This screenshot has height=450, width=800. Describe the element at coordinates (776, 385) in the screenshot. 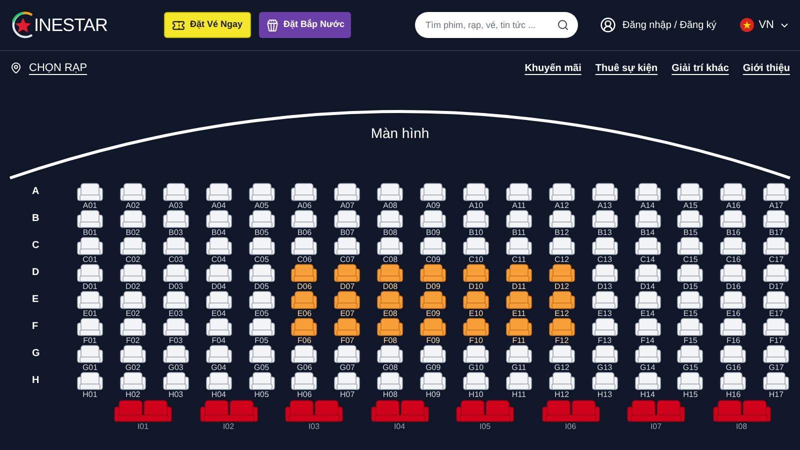

I see `seat: H17` at that location.